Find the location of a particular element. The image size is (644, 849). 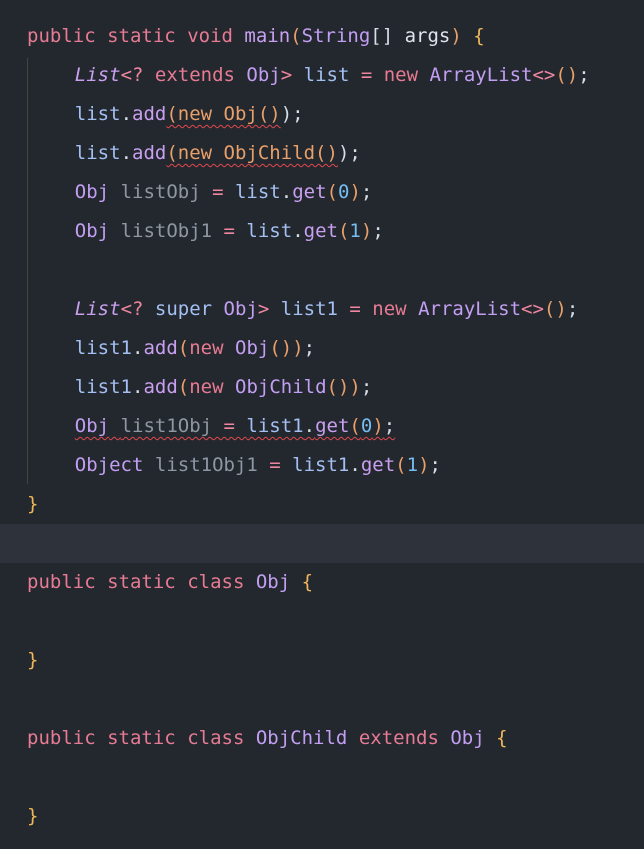

error-token: (new ObjChild() is located at coordinates (252, 153).